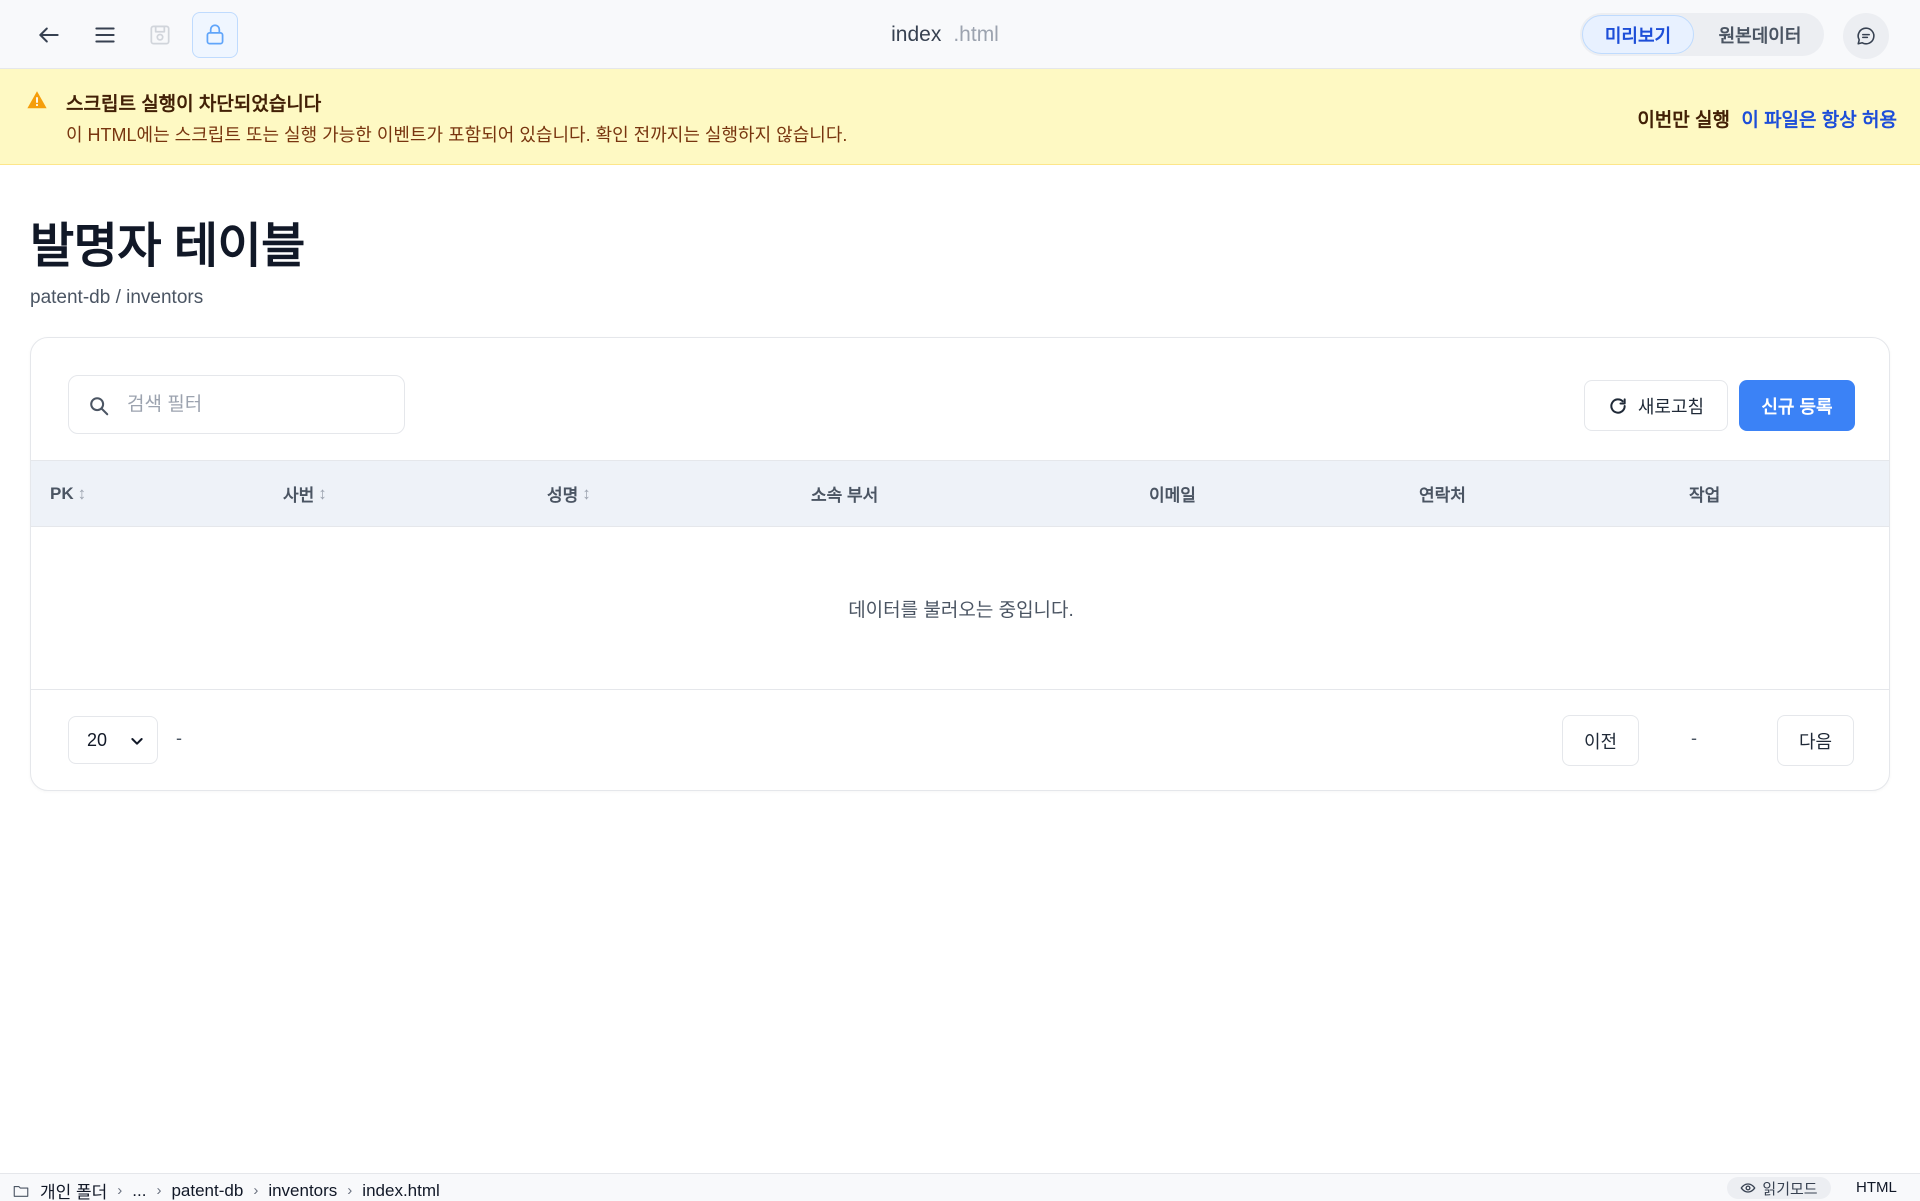 The width and height of the screenshot is (1920, 1201). Describe the element at coordinates (400, 1191) in the screenshot. I see `path-segment: index.html` at that location.